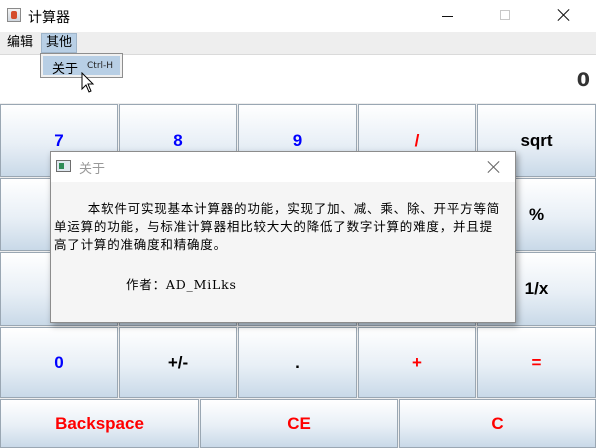  I want to click on key-c: C, so click(497, 423).